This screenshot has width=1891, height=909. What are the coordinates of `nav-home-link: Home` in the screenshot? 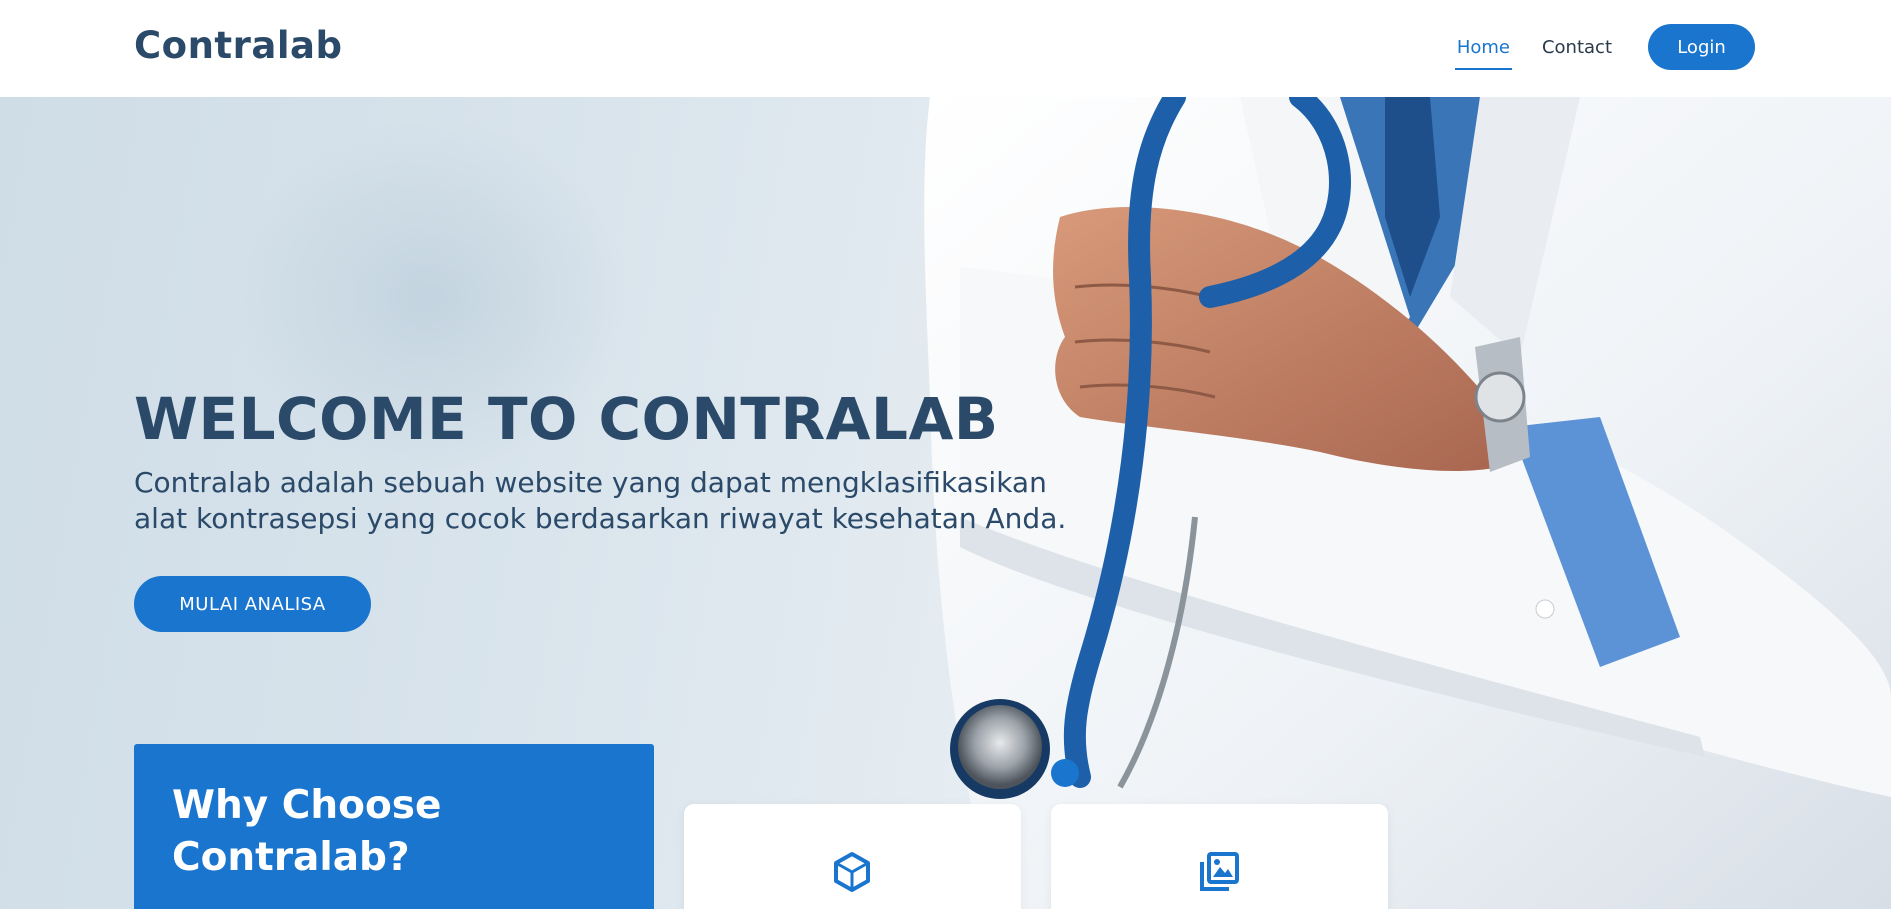 It's located at (1483, 50).